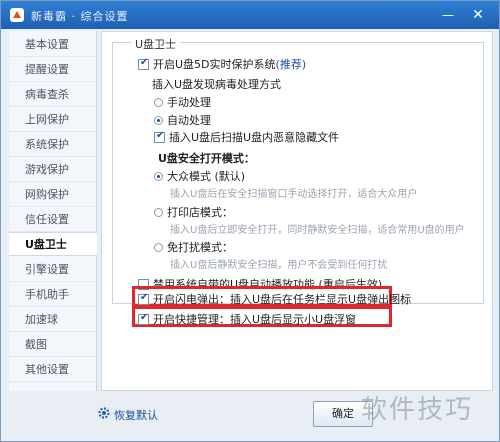 This screenshot has width=500, height=442. I want to click on app-logo-icon, so click(17, 15).